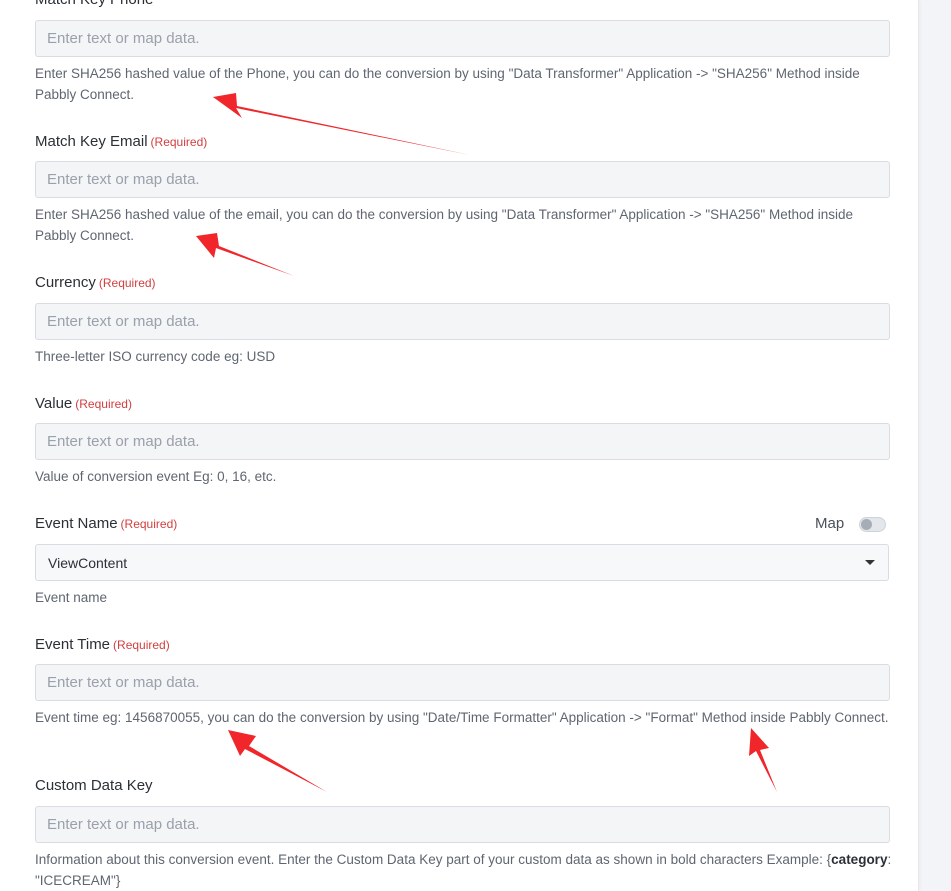 This screenshot has height=891, width=951. What do you see at coordinates (462, 682) in the screenshot?
I see `event-time-input` at bounding box center [462, 682].